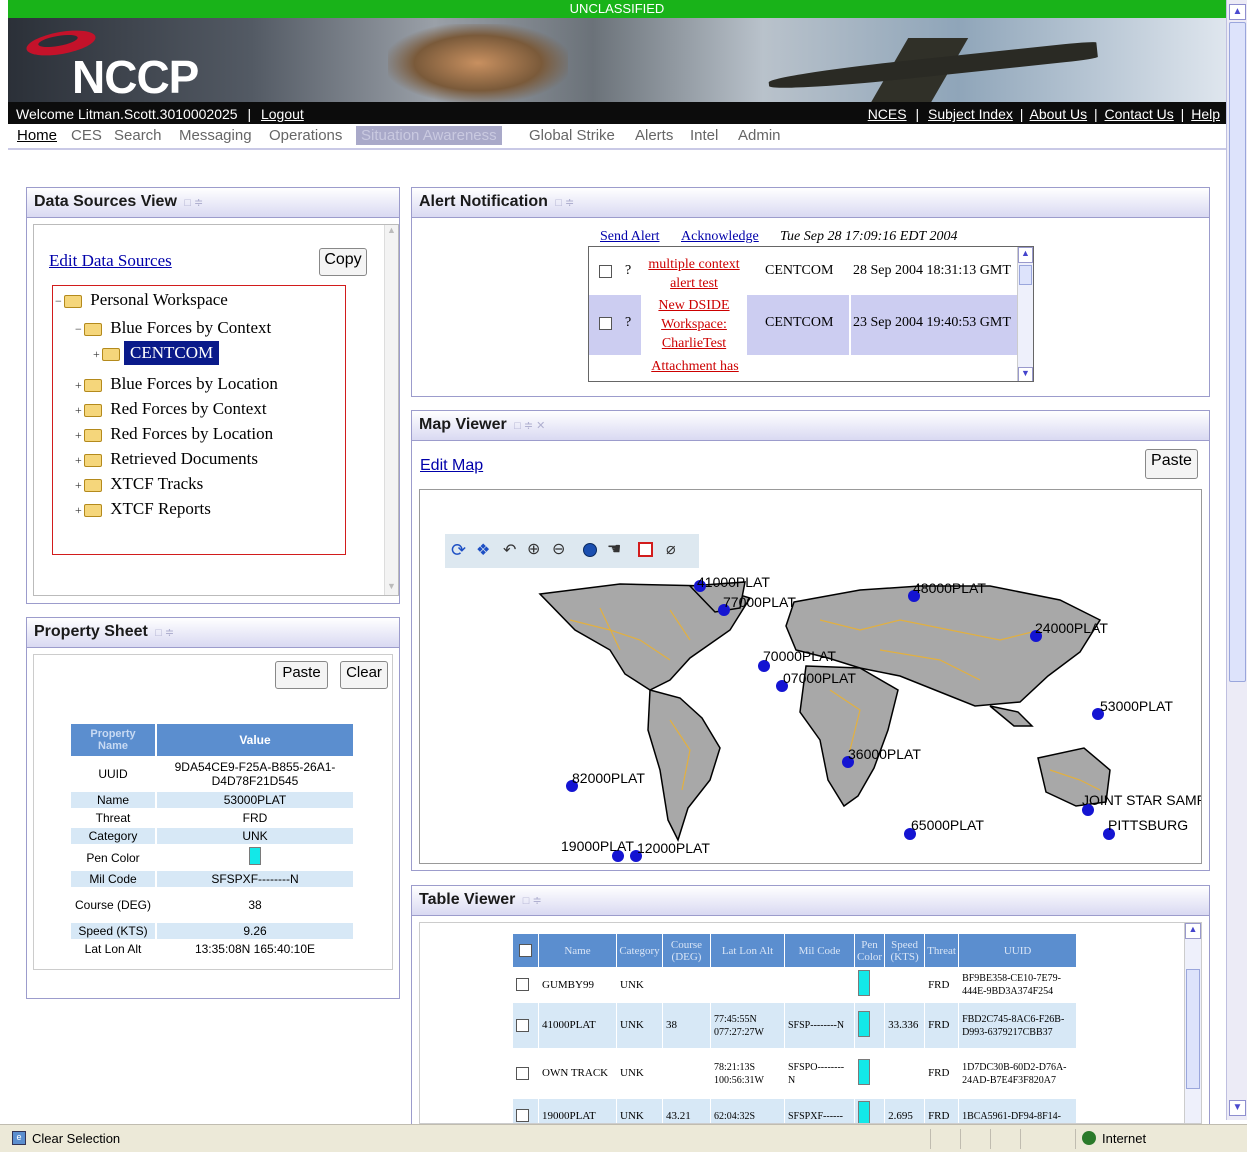 The image size is (1247, 1152). What do you see at coordinates (483, 550) in the screenshot?
I see `layers-icon: ❖` at bounding box center [483, 550].